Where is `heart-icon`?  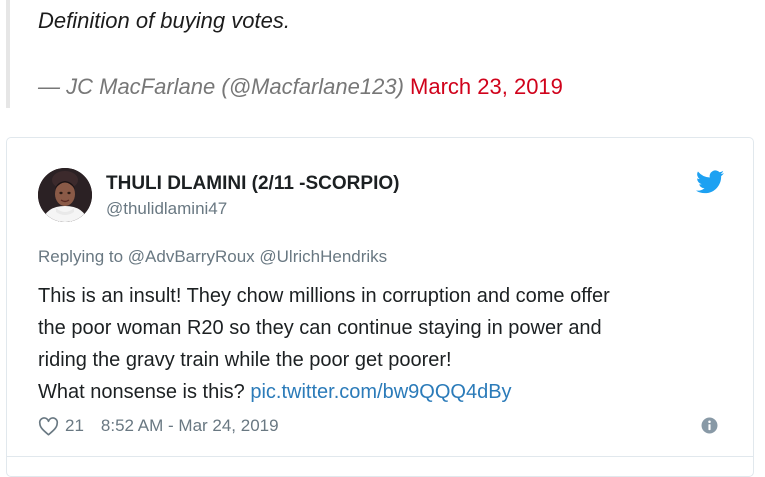
heart-icon is located at coordinates (48, 426).